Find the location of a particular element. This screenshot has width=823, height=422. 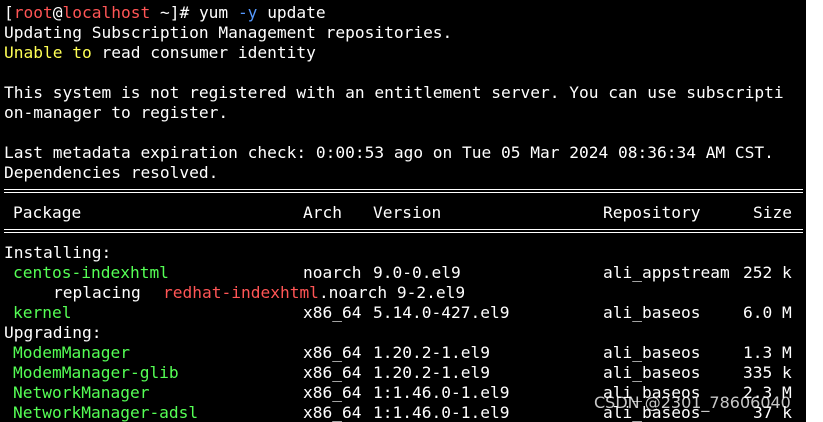

package-size: 252 k is located at coordinates (767, 272).